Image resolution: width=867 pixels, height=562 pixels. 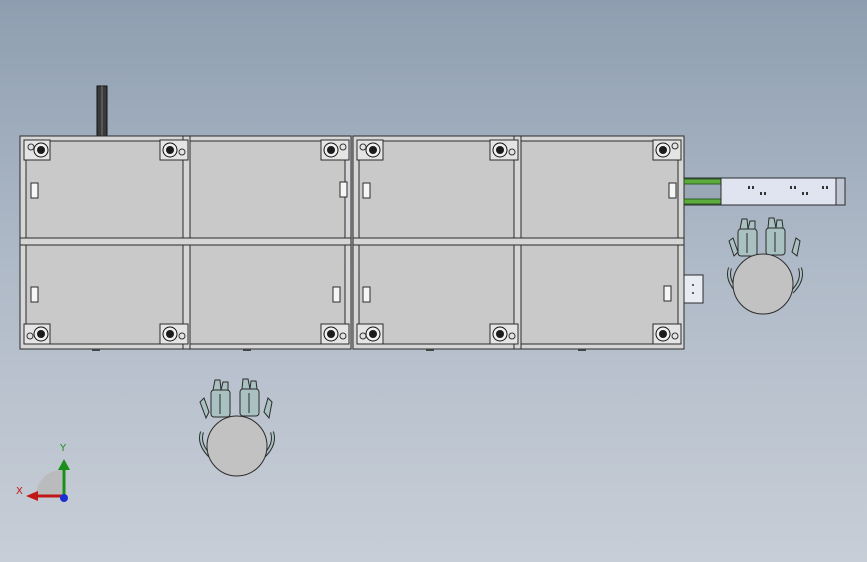 I want to click on operator-right, so click(x=765, y=266).